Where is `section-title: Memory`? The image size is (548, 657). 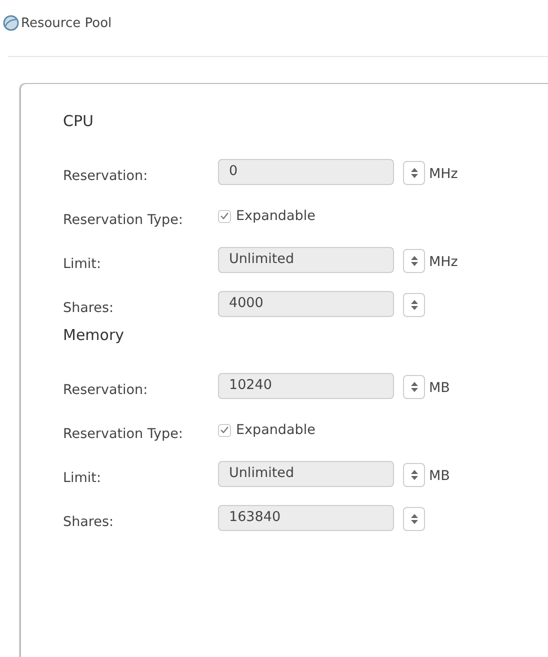 section-title: Memory is located at coordinates (94, 336).